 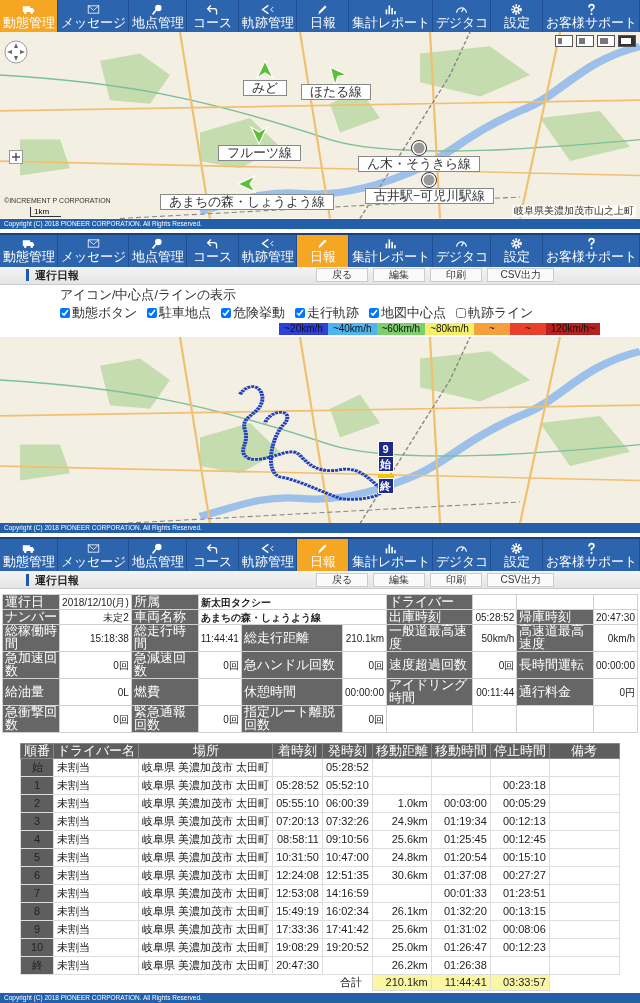 I want to click on table-cell: 25.0km, so click(x=402, y=947).